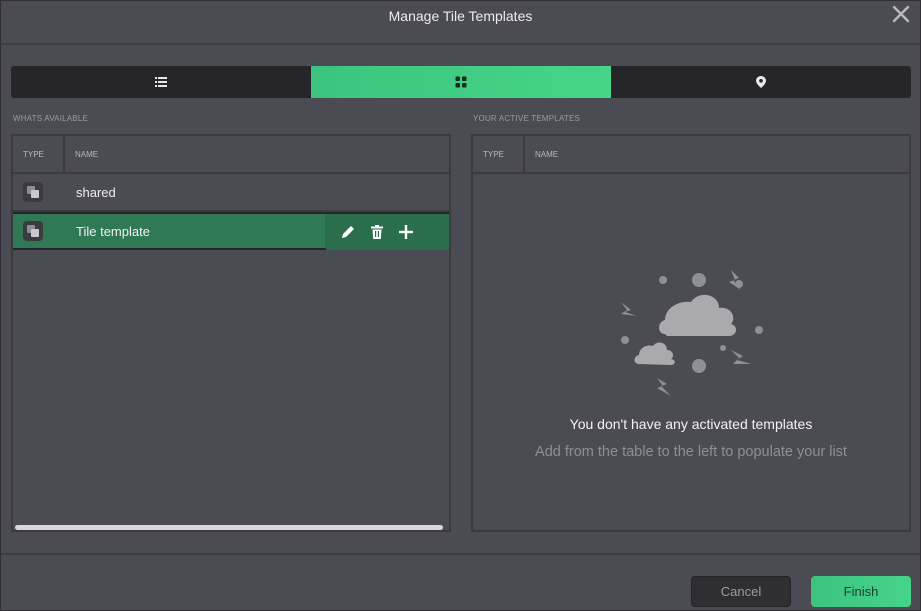 Image resolution: width=921 pixels, height=611 pixels. What do you see at coordinates (96, 192) in the screenshot?
I see `row-name: shared` at bounding box center [96, 192].